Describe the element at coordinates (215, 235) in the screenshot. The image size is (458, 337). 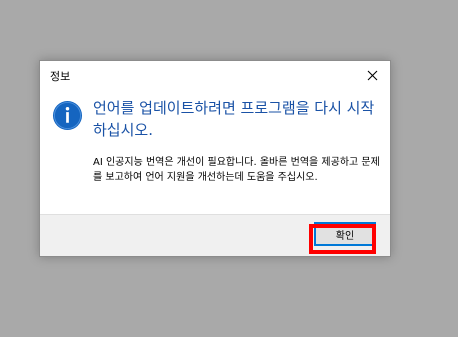
I see `dialog-footer: 확인` at that location.